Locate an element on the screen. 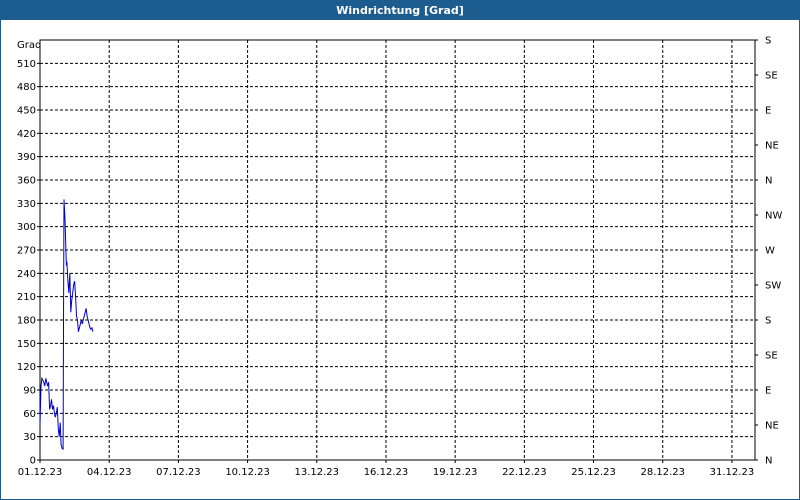 The height and width of the screenshot is (500, 800). x-tick-label: 22.12.23 is located at coordinates (524, 472).